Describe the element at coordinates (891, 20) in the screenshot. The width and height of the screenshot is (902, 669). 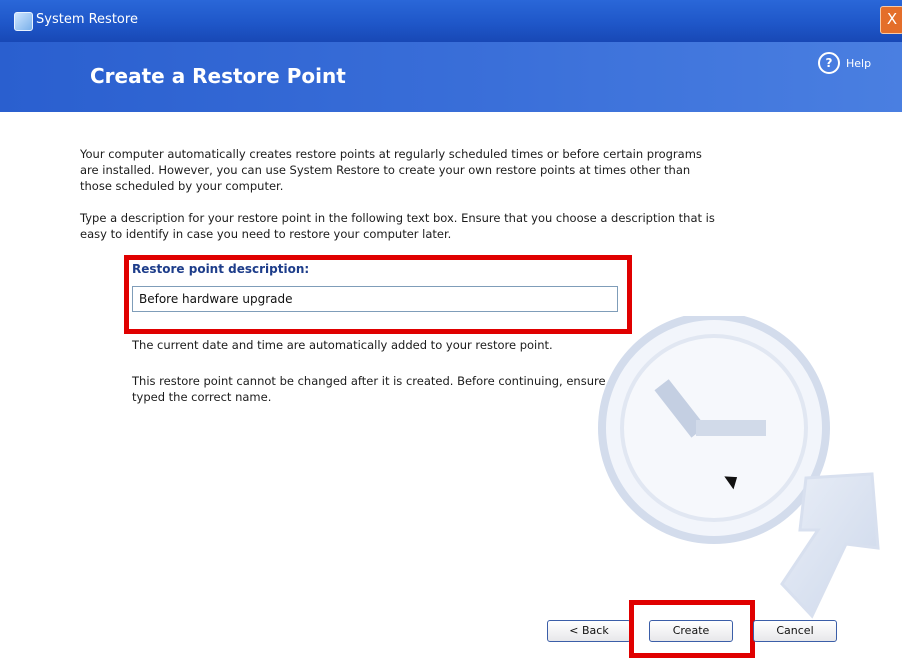
I see `close-button: X` at that location.